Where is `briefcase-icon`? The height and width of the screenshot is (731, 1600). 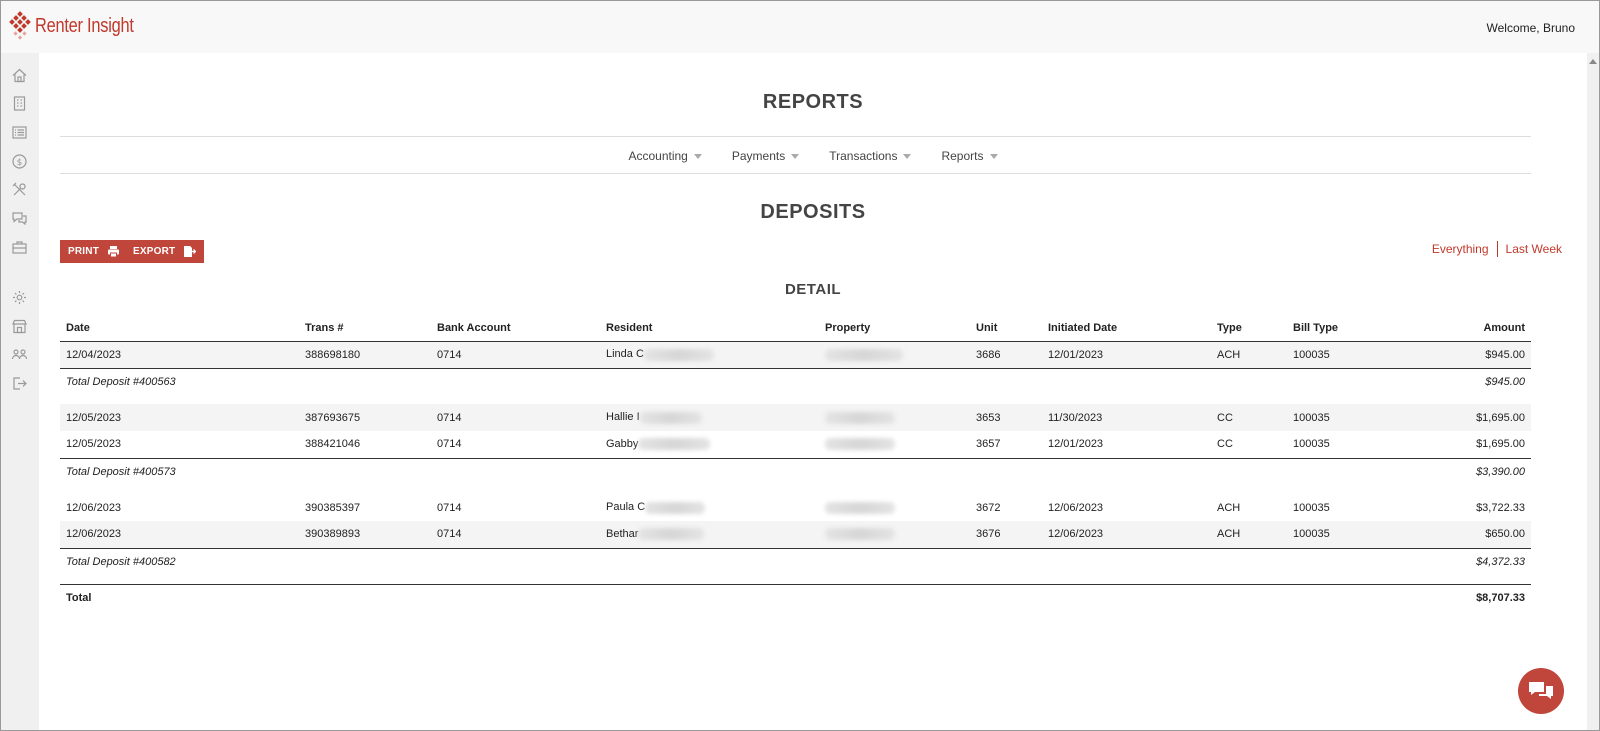 briefcase-icon is located at coordinates (19, 247).